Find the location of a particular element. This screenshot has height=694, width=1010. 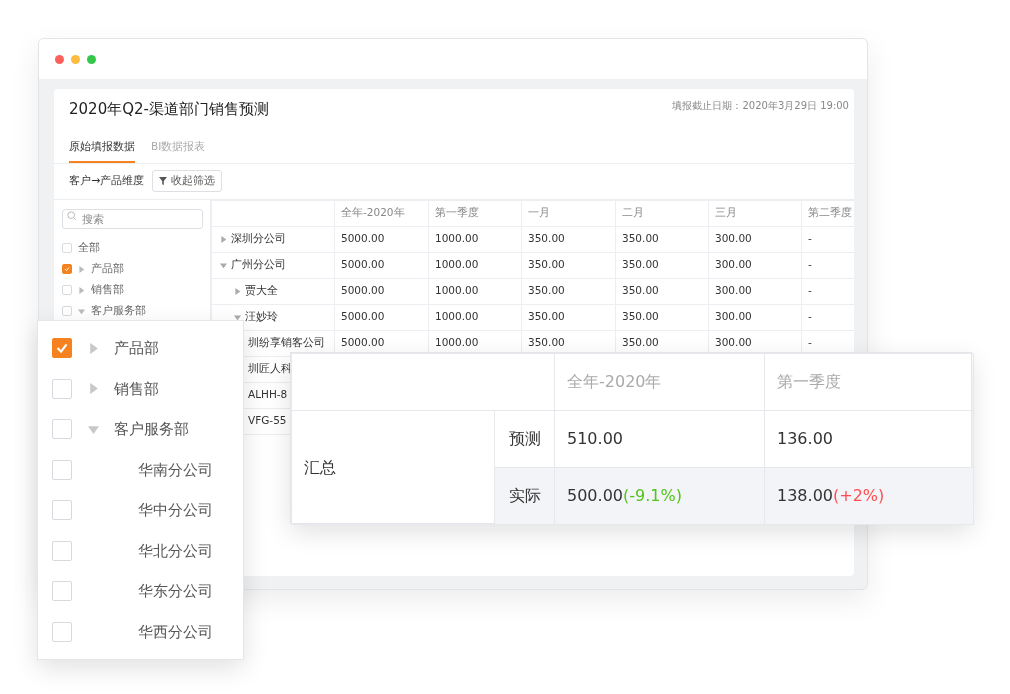

column-header: 一月 is located at coordinates (568, 213).